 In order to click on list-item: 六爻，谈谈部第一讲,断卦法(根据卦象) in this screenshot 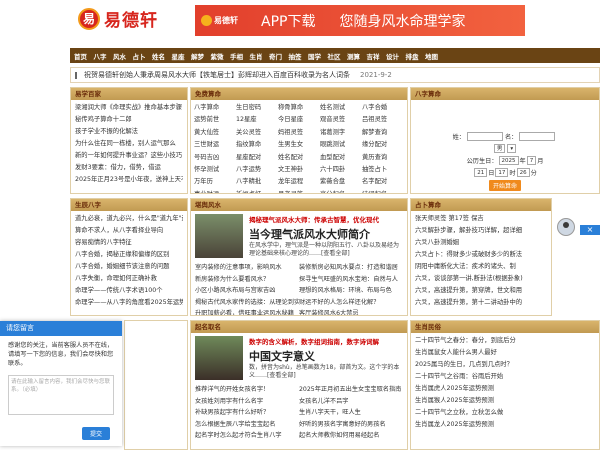, I will do `click(481, 279)`.